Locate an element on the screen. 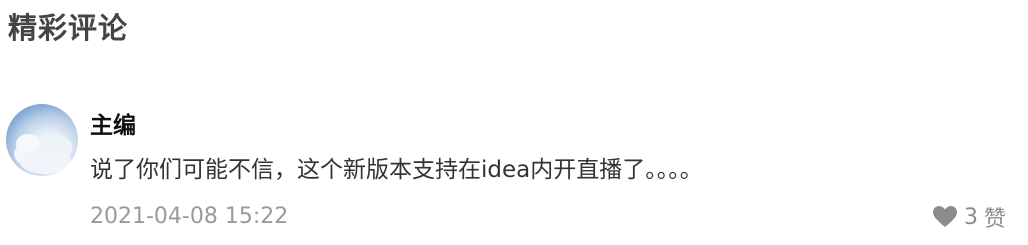  comment-text: 说了你们可能不信，这个新版本支持在idea内开直播了。。。。 is located at coordinates (396, 170).